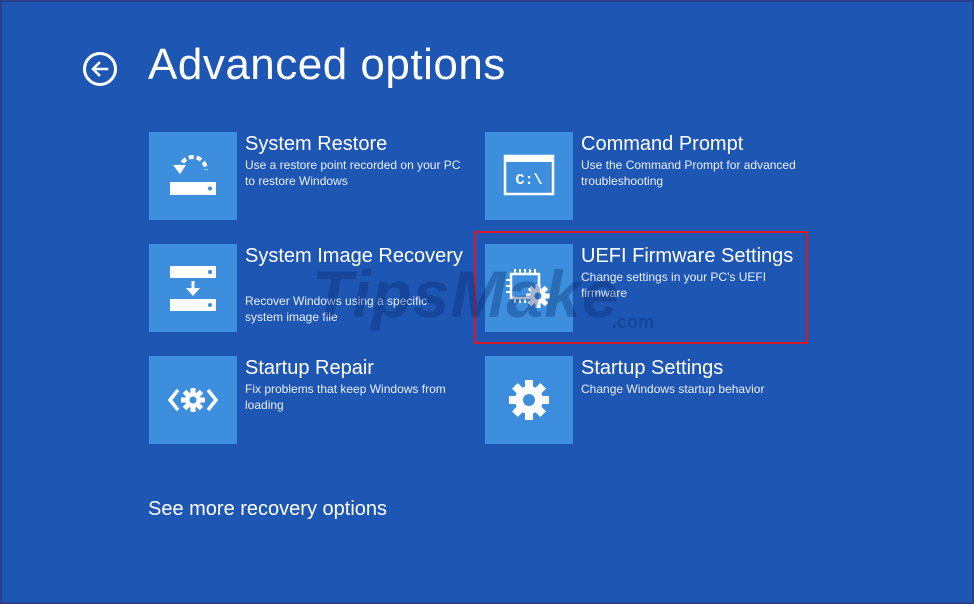 The image size is (974, 604). What do you see at coordinates (528, 180) in the screenshot?
I see `command-prompt-glyph: C:\` at bounding box center [528, 180].